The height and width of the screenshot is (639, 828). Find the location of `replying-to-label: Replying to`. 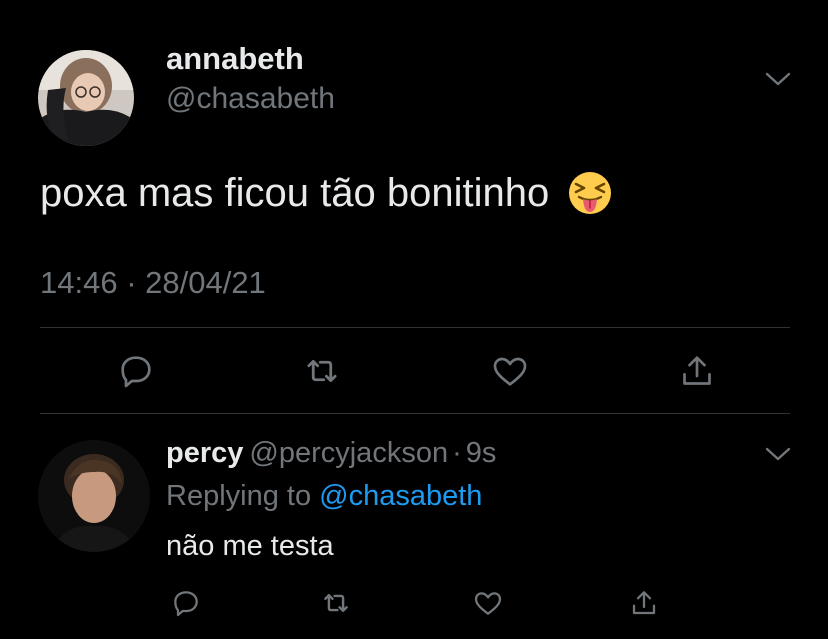

replying-to-label: Replying to is located at coordinates (239, 496).